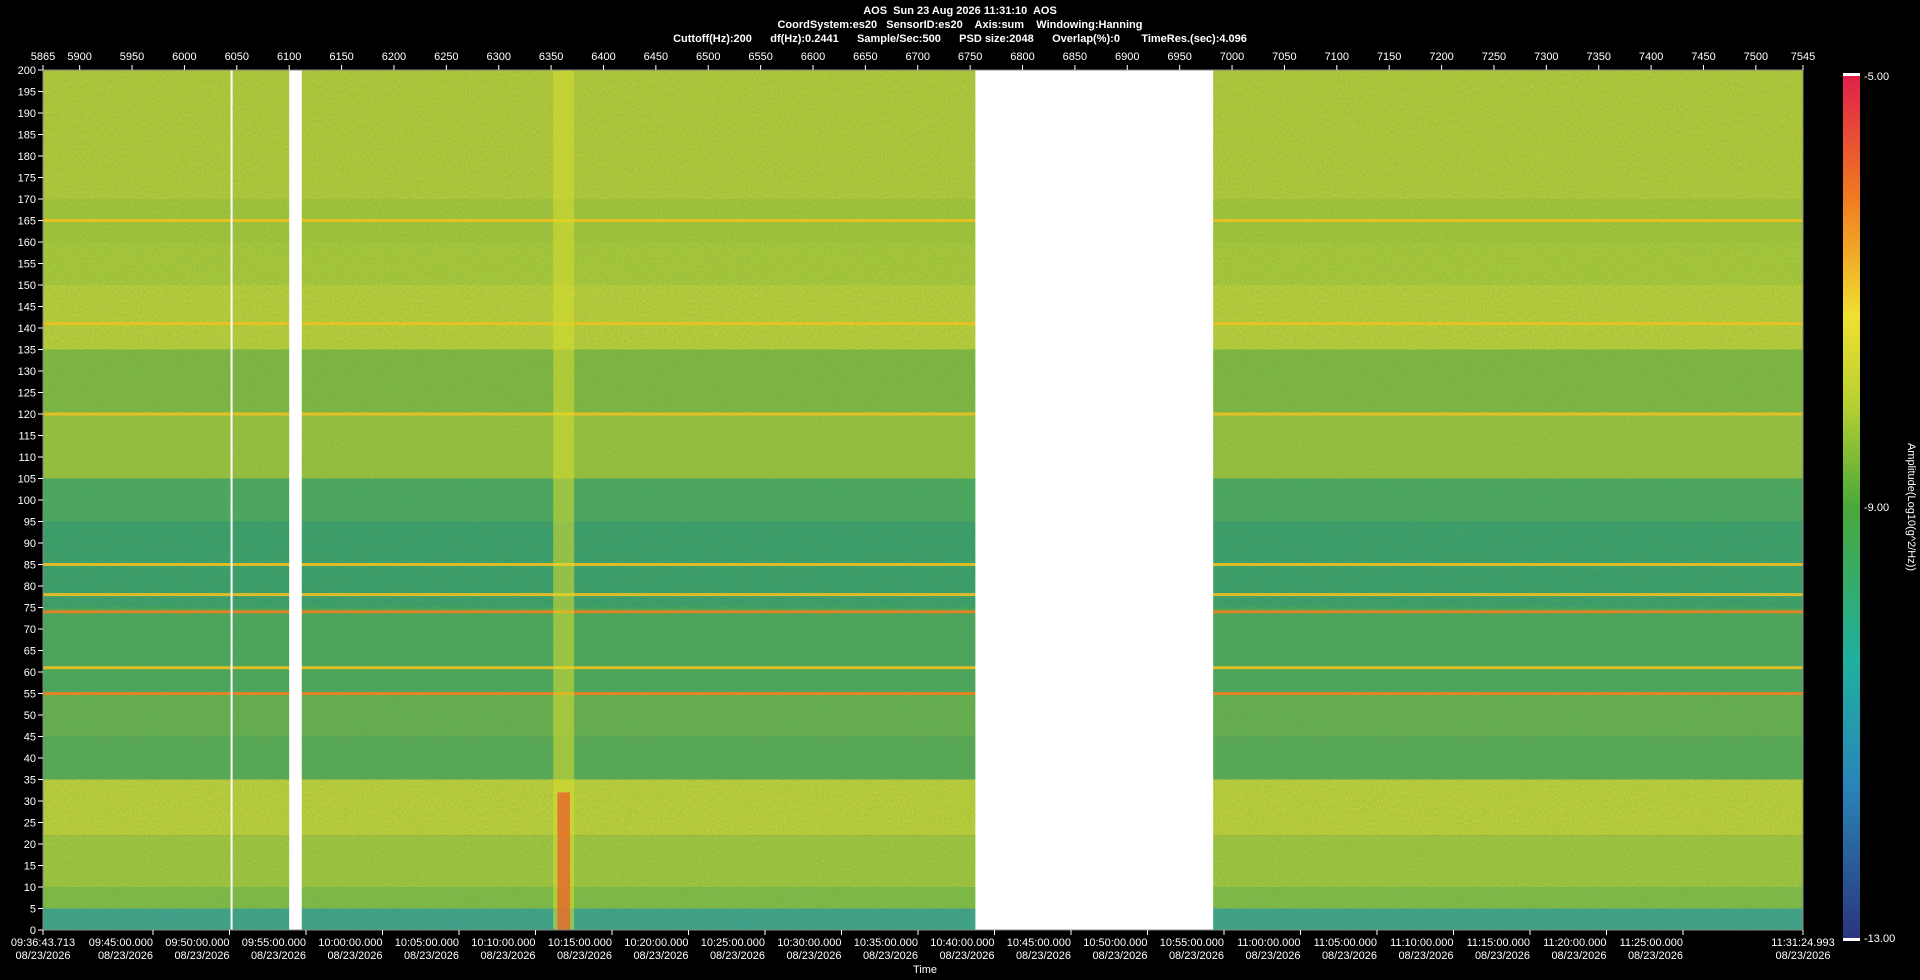 This screenshot has width=1920, height=980. I want to click on y-axis-label: 85, so click(30, 566).